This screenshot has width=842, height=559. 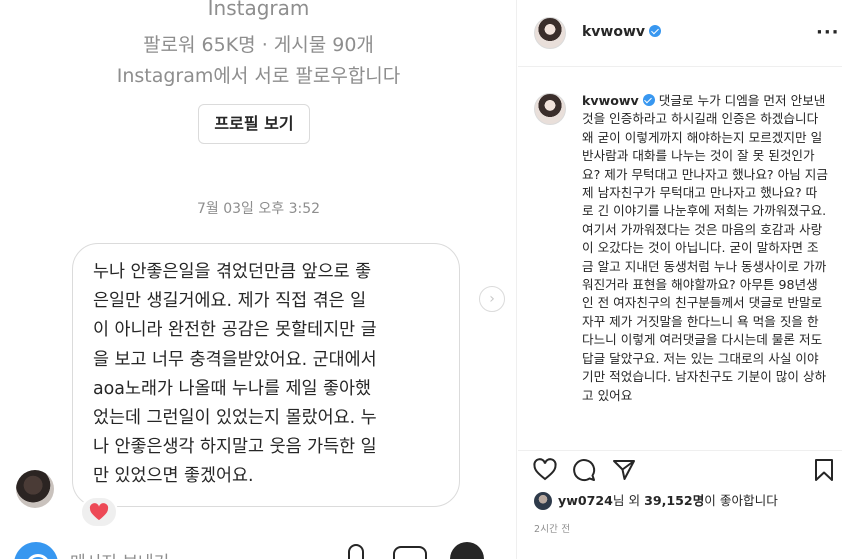 I want to click on caption-username: kvwowv, so click(x=610, y=100).